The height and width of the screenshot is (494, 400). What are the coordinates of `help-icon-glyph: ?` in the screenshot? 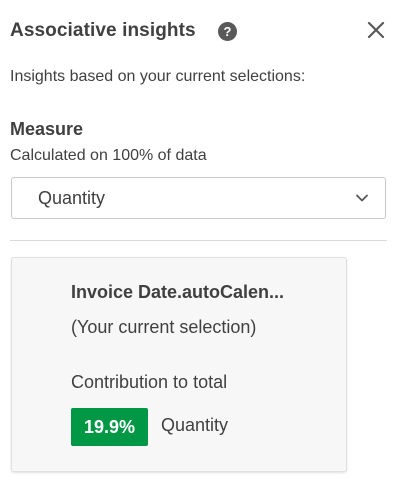 It's located at (227, 31).